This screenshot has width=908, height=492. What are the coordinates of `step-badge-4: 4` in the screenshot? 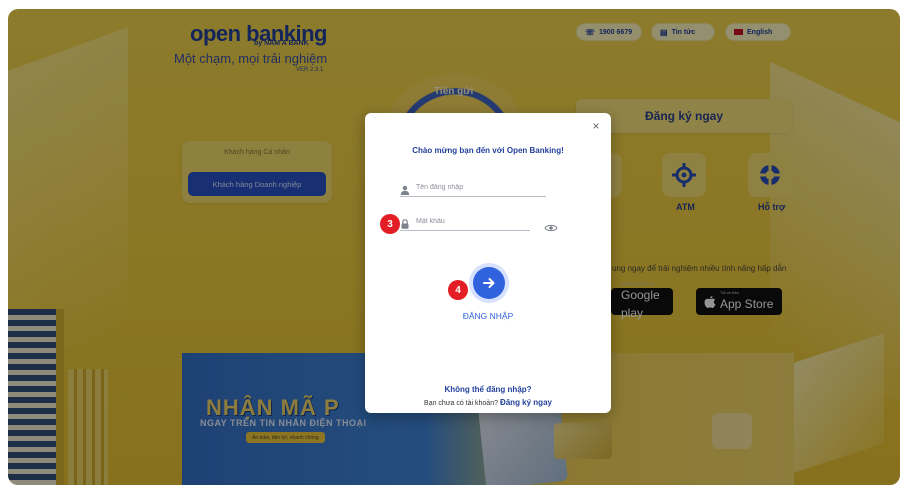 It's located at (458, 290).